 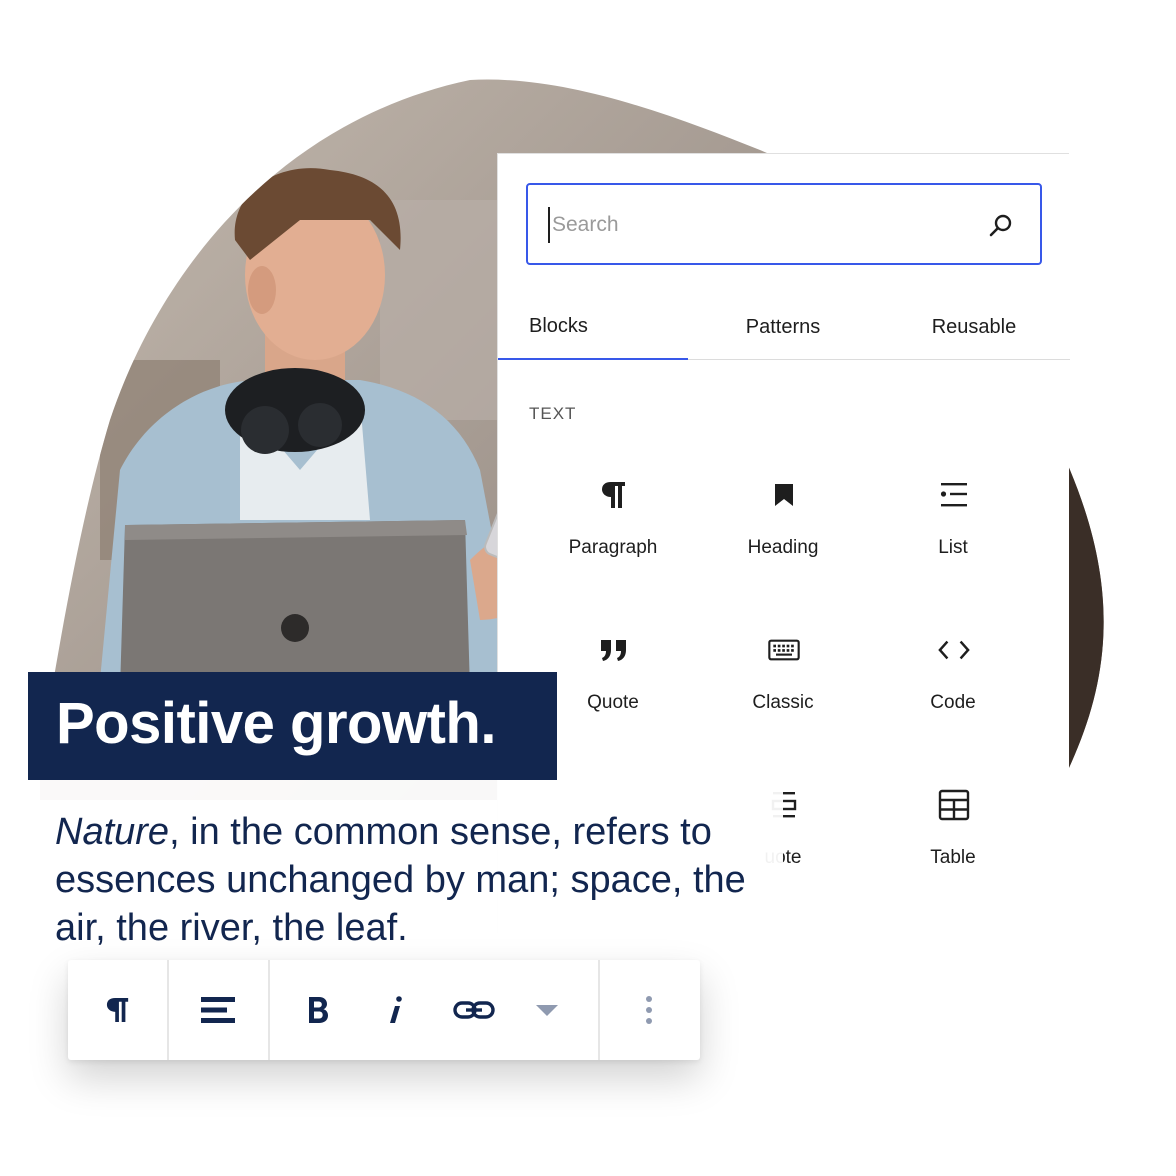 What do you see at coordinates (553, 413) in the screenshot?
I see `category-label: TEXT` at bounding box center [553, 413].